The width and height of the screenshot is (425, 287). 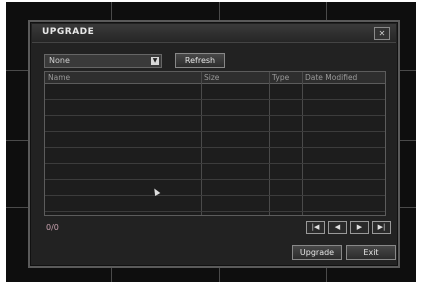 I want to click on refresh-button: Refresh, so click(x=200, y=60).